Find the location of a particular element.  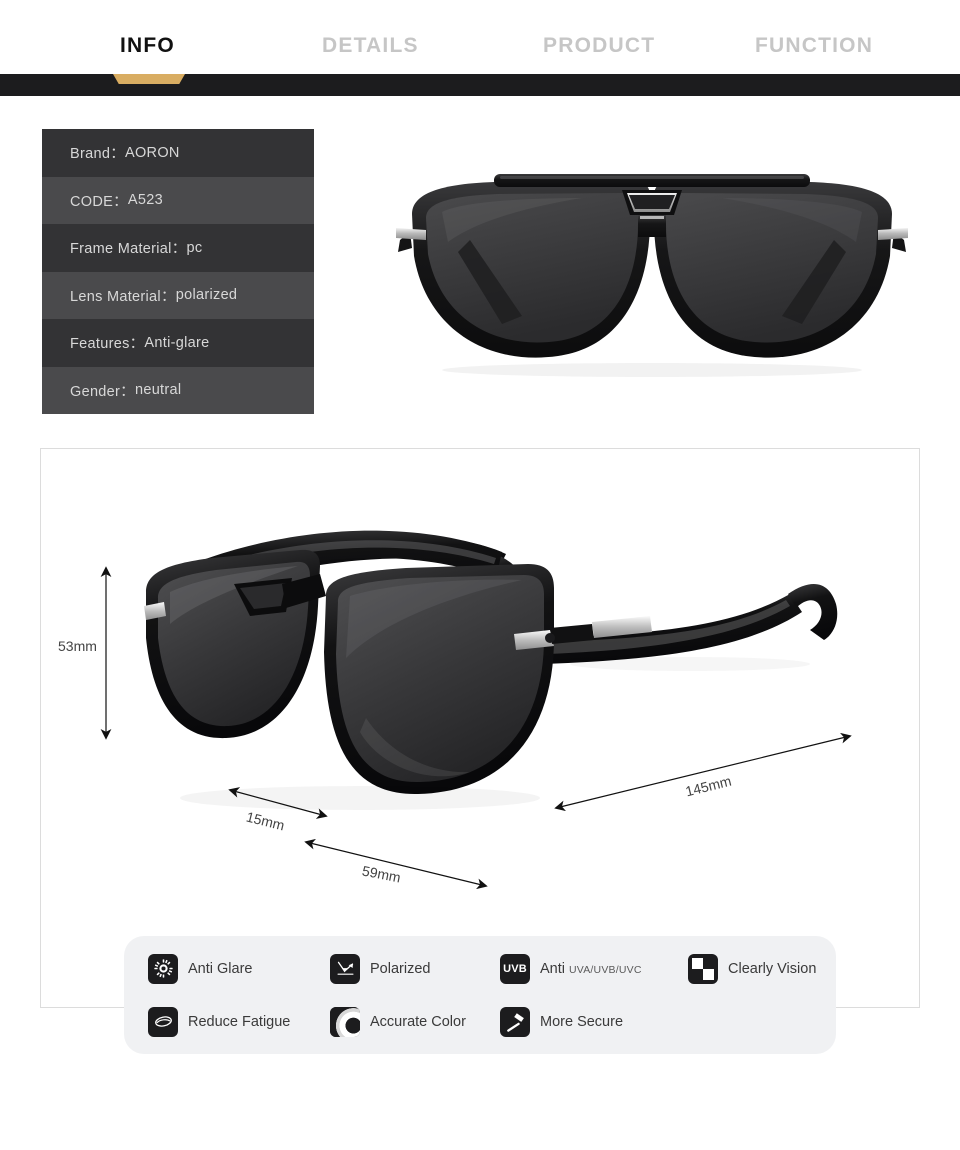

feature-label: Clearly Vision is located at coordinates (772, 968).